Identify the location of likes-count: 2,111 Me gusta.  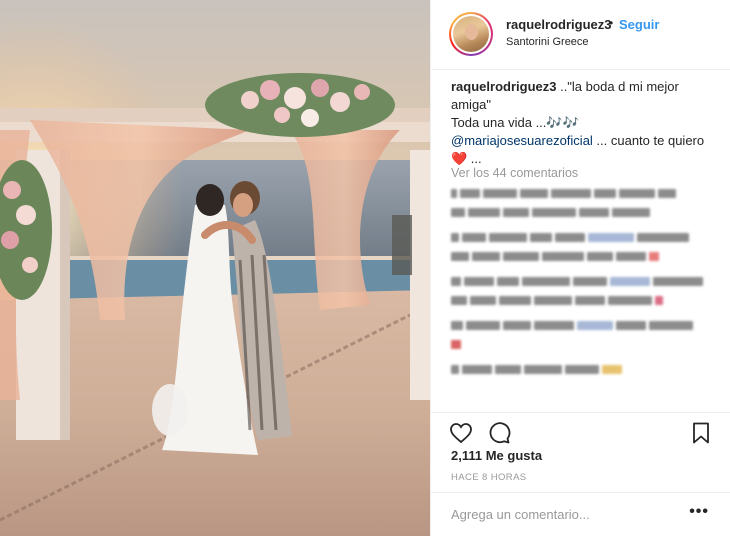
(496, 455).